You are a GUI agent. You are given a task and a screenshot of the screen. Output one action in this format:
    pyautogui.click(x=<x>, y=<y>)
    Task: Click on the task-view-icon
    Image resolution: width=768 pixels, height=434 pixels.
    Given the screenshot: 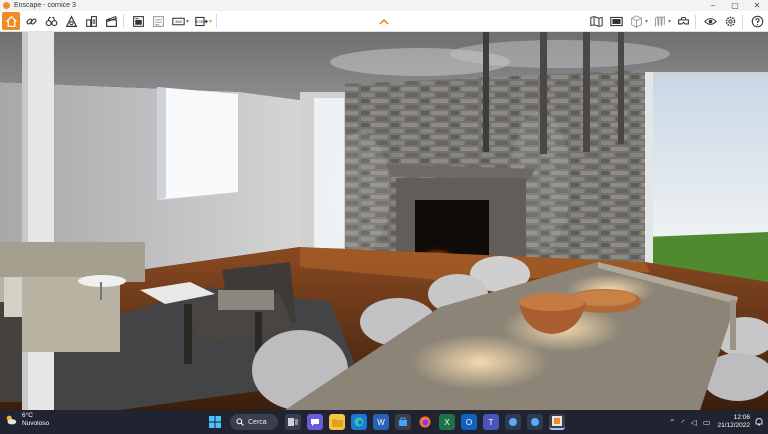 What is the action you would take?
    pyautogui.click(x=293, y=422)
    